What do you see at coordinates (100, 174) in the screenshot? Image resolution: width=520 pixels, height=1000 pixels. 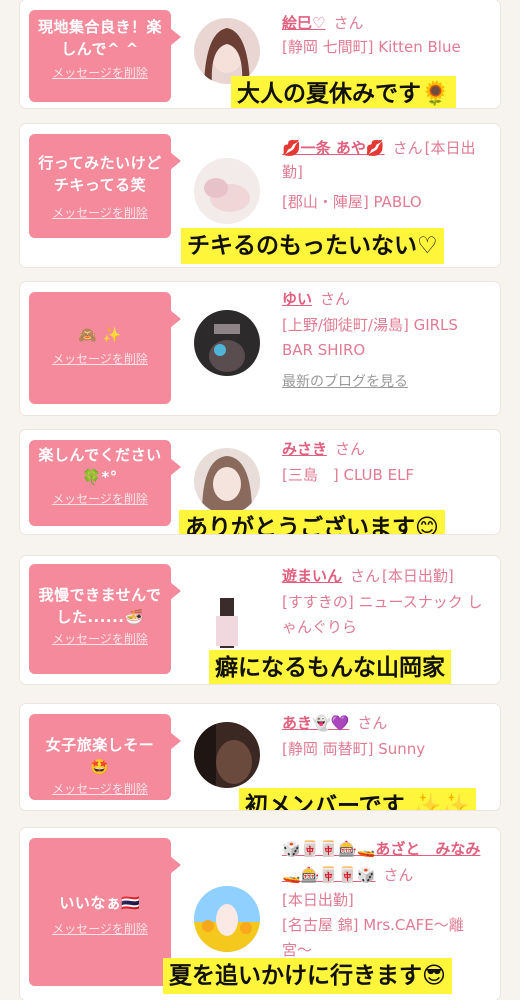 I see `message-text: 行ってみたいけどチキってる笑` at bounding box center [100, 174].